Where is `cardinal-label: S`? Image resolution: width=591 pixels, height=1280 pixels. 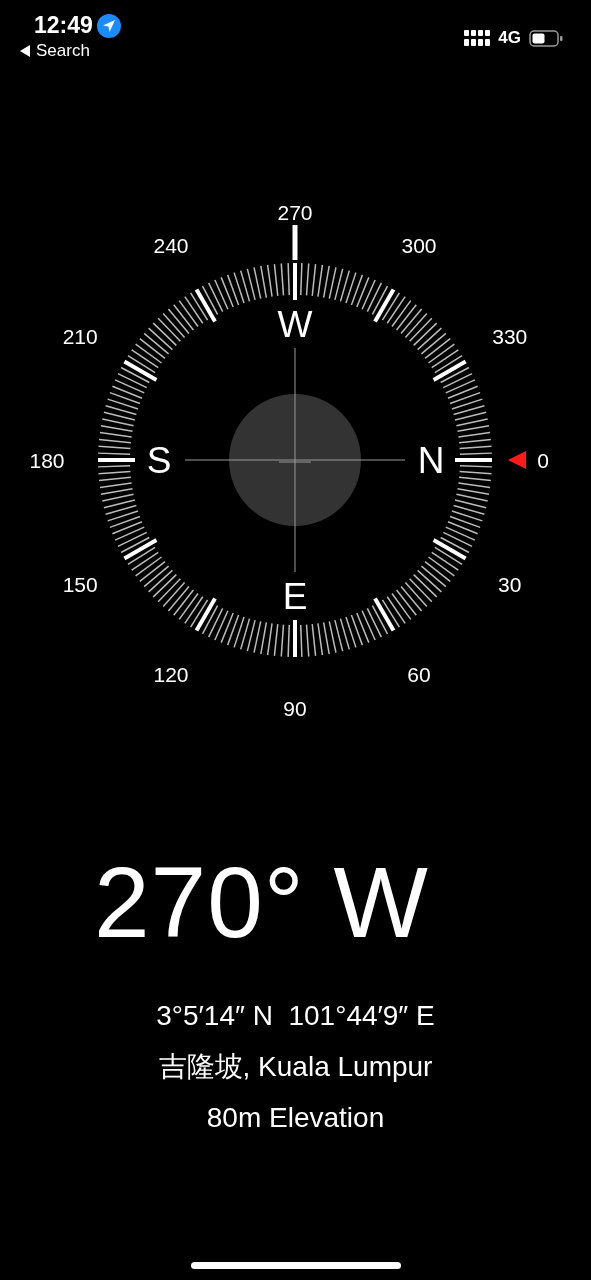 cardinal-label: S is located at coordinates (159, 460).